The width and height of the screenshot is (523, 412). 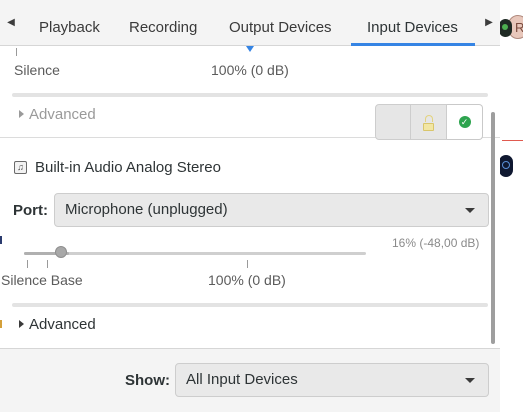 What do you see at coordinates (436, 243) in the screenshot?
I see `volume-readout: 16% (-48,00 dB)` at bounding box center [436, 243].